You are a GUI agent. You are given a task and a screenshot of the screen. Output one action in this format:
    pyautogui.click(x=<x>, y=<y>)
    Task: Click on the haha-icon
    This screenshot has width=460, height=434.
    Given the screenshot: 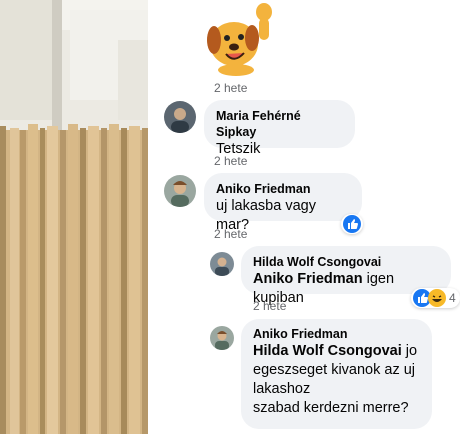 What is the action you would take?
    pyautogui.click(x=437, y=298)
    